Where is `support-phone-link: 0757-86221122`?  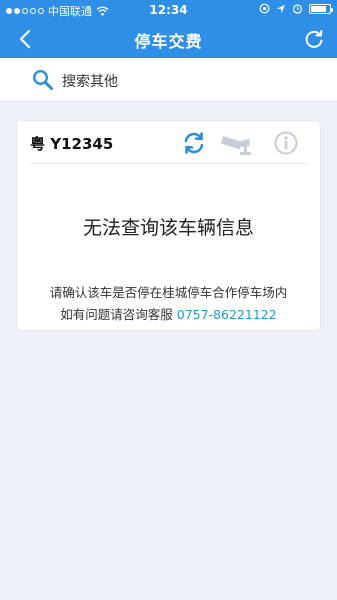 support-phone-link: 0757-86221122 is located at coordinates (227, 314).